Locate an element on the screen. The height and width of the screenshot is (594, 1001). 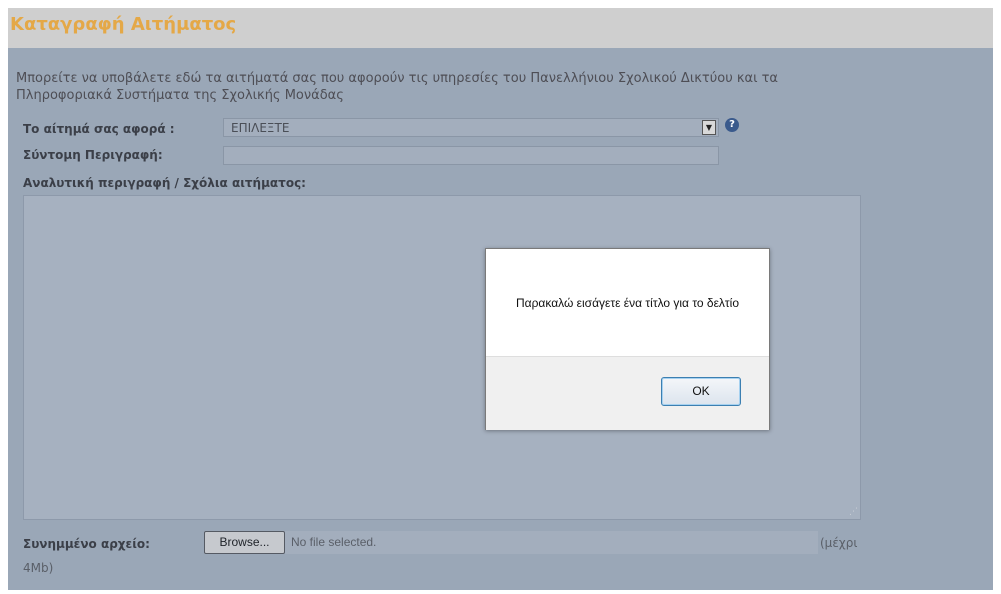
topic-select: ΕΠΙΛΕΞΤΕ ▼ is located at coordinates (471, 127).